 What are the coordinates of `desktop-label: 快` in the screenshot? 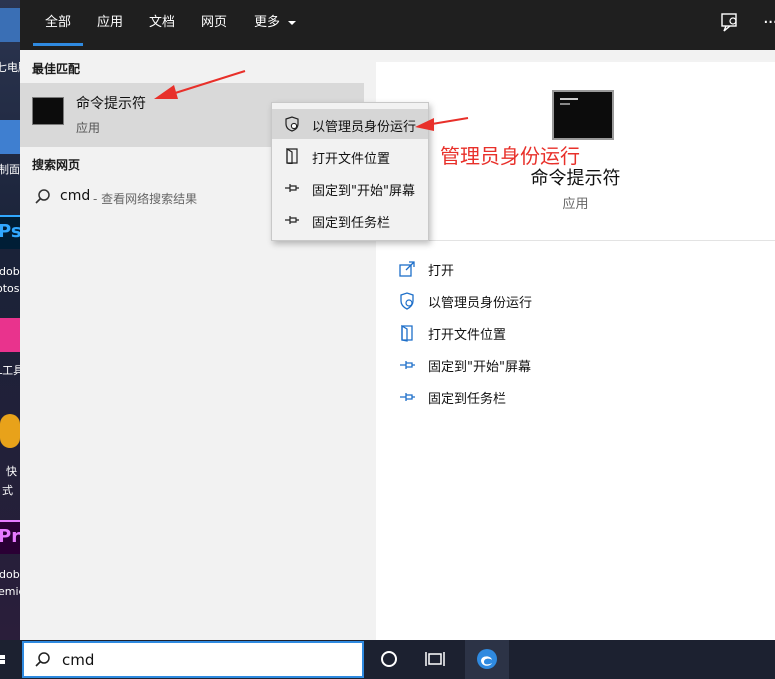 It's located at (11, 471).